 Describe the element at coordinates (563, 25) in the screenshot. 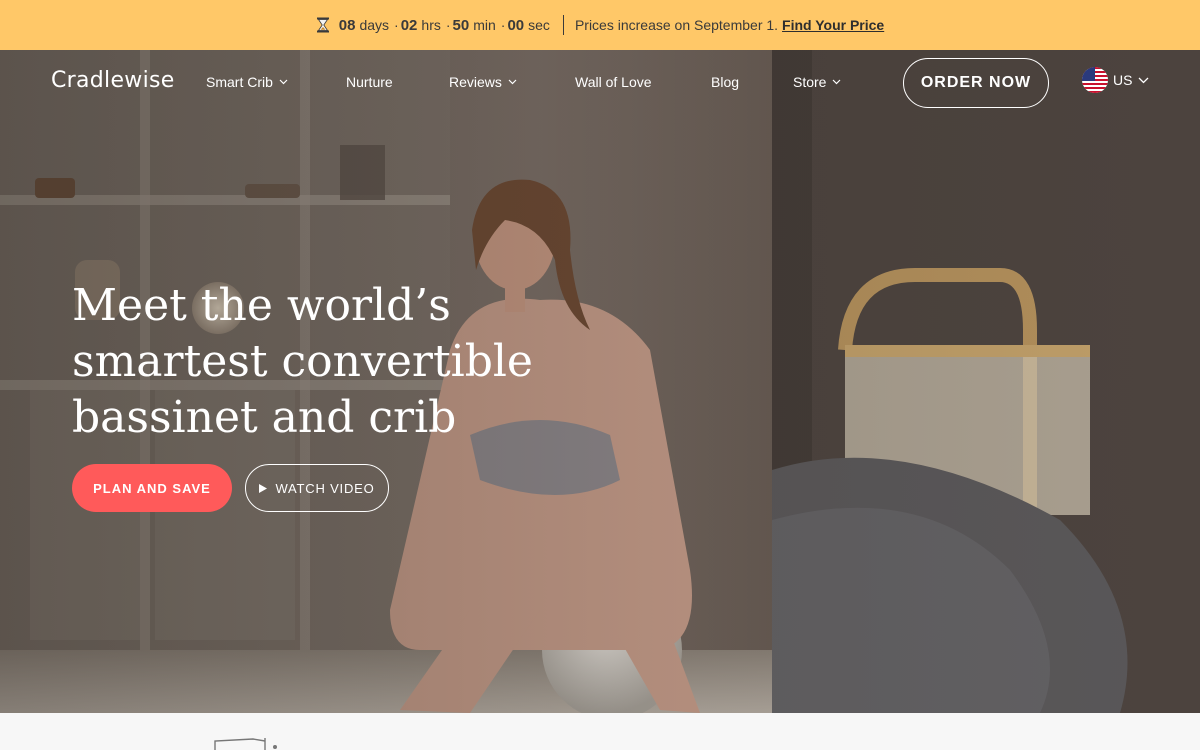

I see `promo-divider` at that location.